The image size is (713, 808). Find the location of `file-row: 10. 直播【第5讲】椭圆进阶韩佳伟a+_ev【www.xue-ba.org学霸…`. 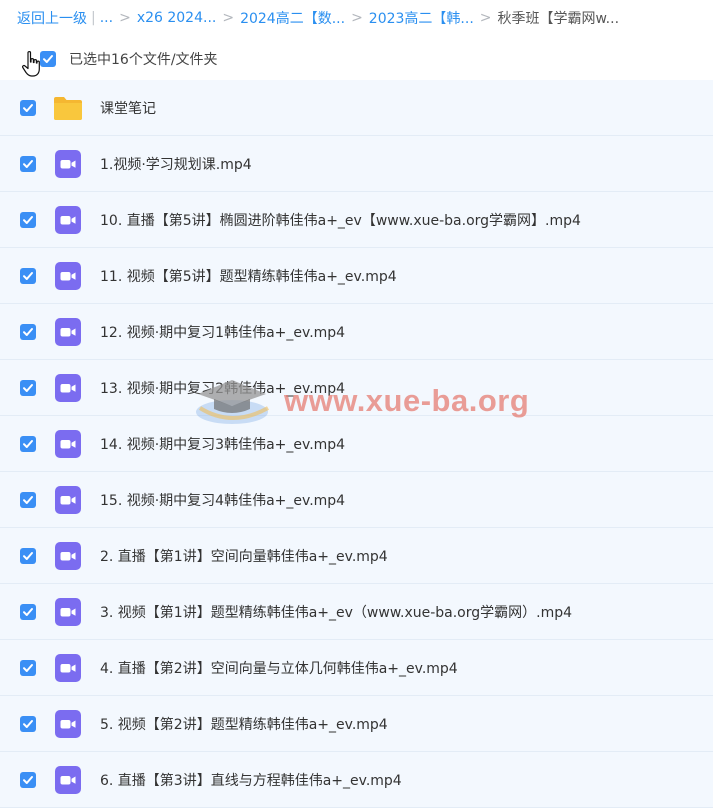

file-row: 10. 直播【第5讲】椭圆进阶韩佳伟a+_ev【www.xue-ba.org学霸… is located at coordinates (356, 220).